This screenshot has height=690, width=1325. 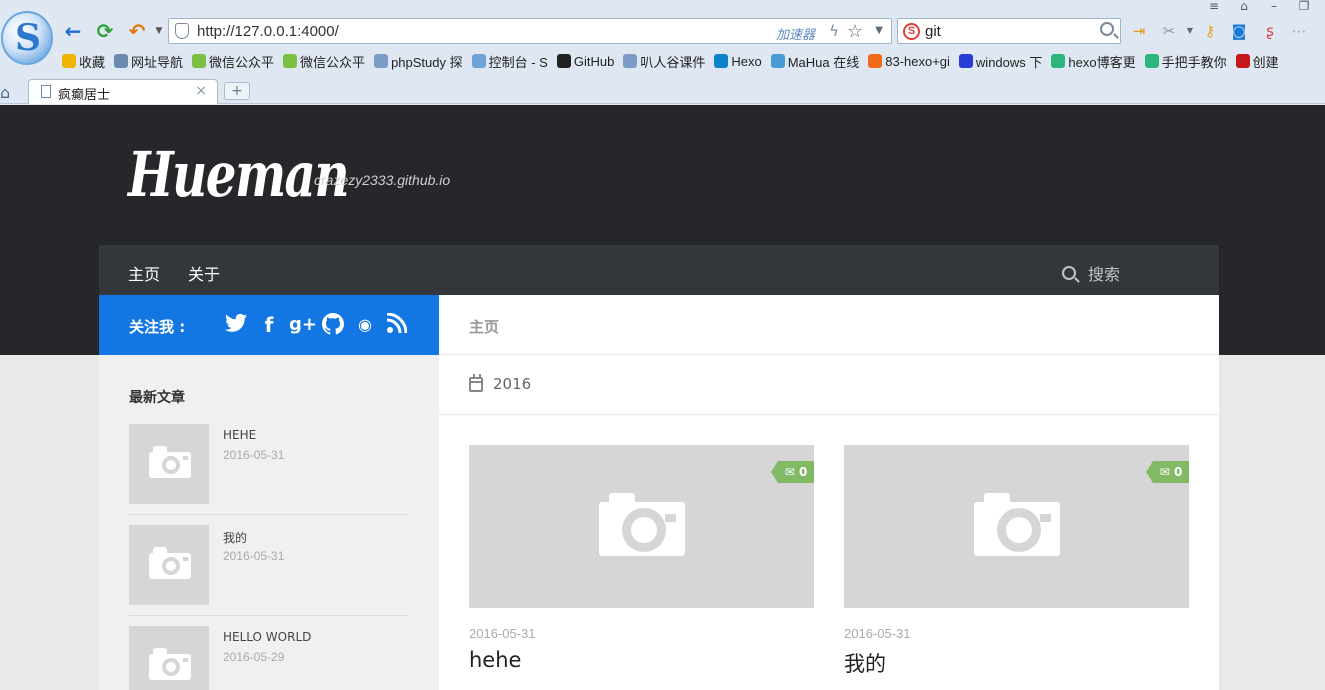 I want to click on tab-title: 疯癫居士, so click(x=84, y=94).